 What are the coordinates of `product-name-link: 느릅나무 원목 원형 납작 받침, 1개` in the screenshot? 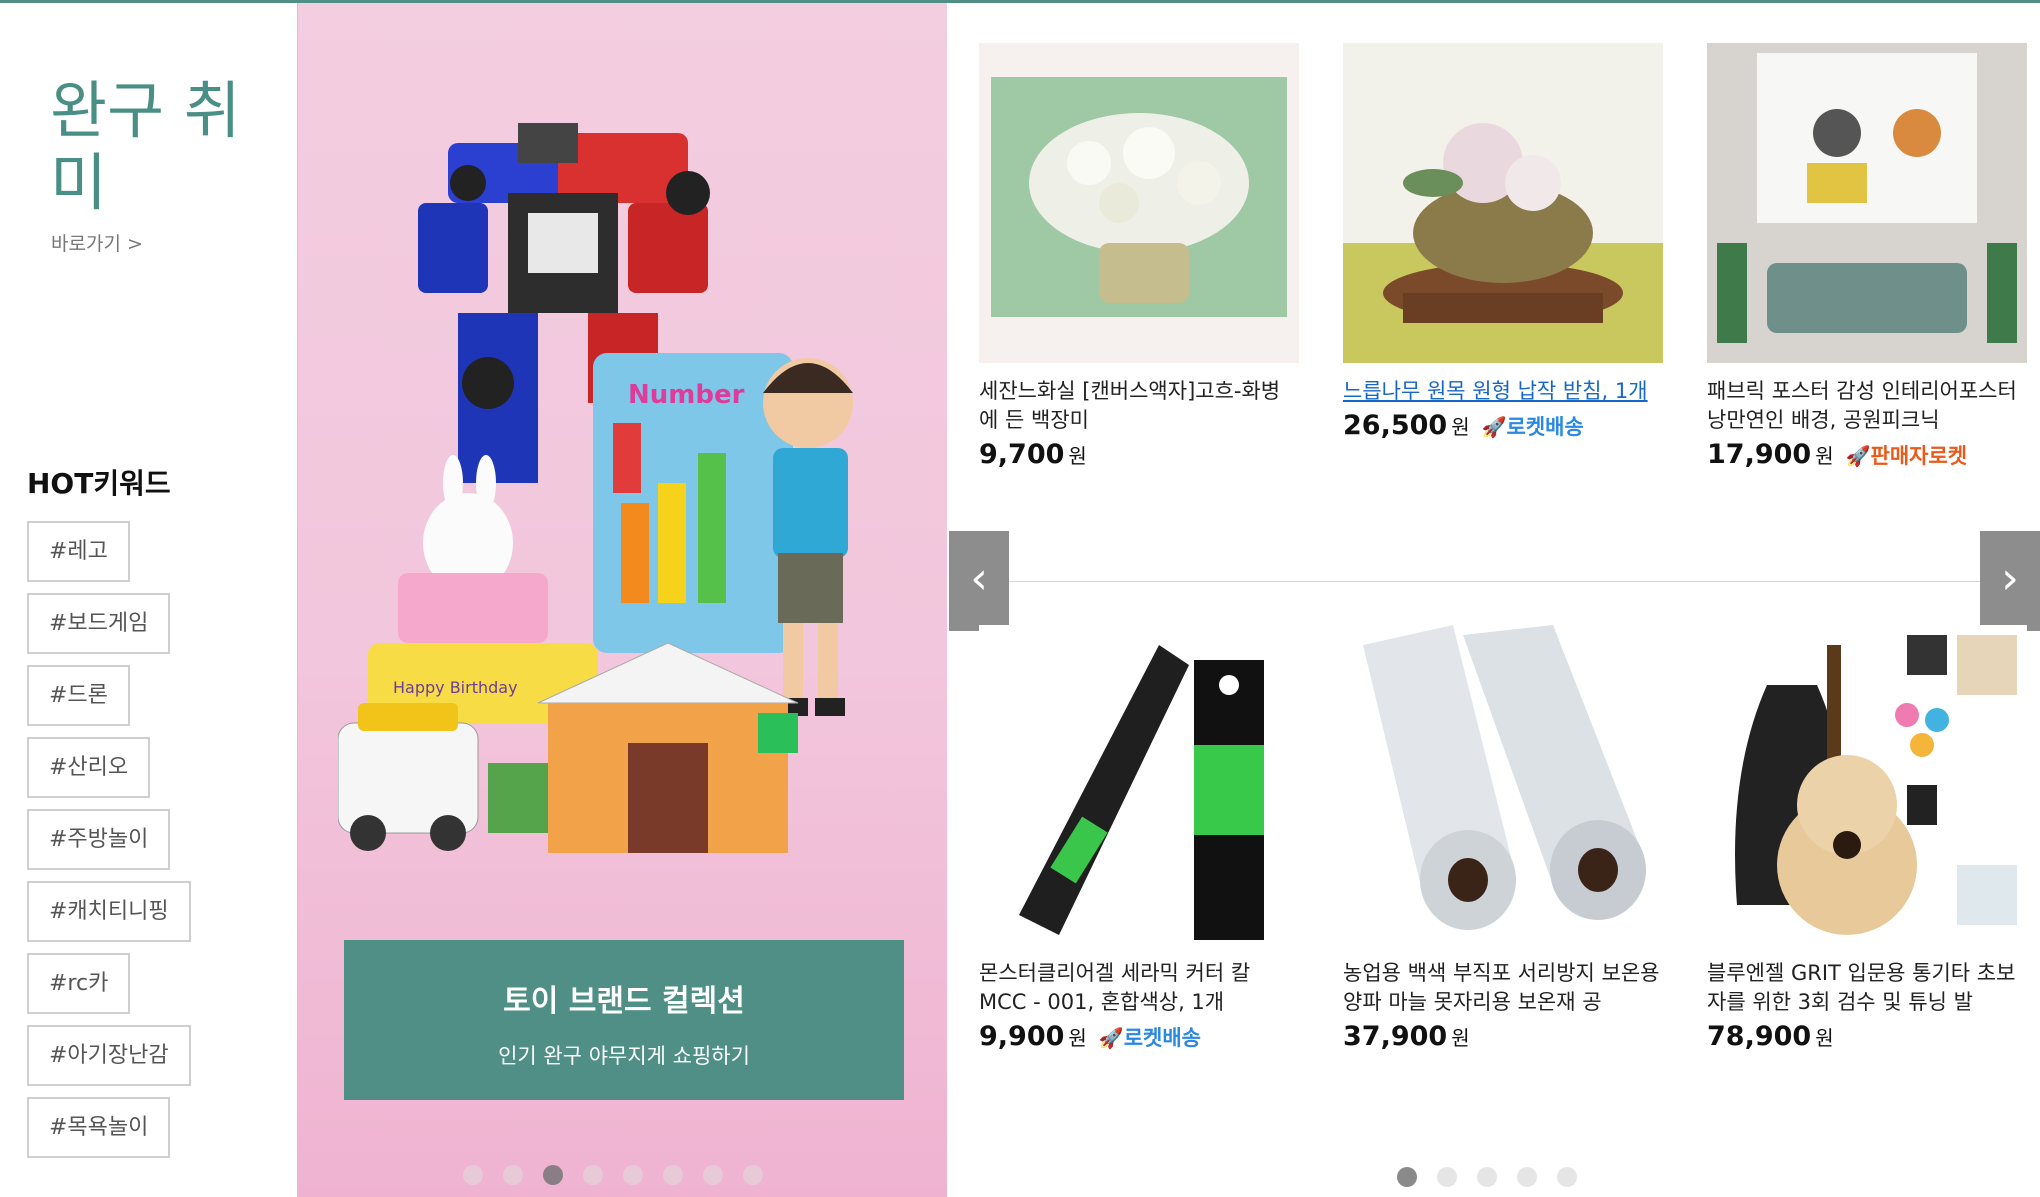 It's located at (1503, 391).